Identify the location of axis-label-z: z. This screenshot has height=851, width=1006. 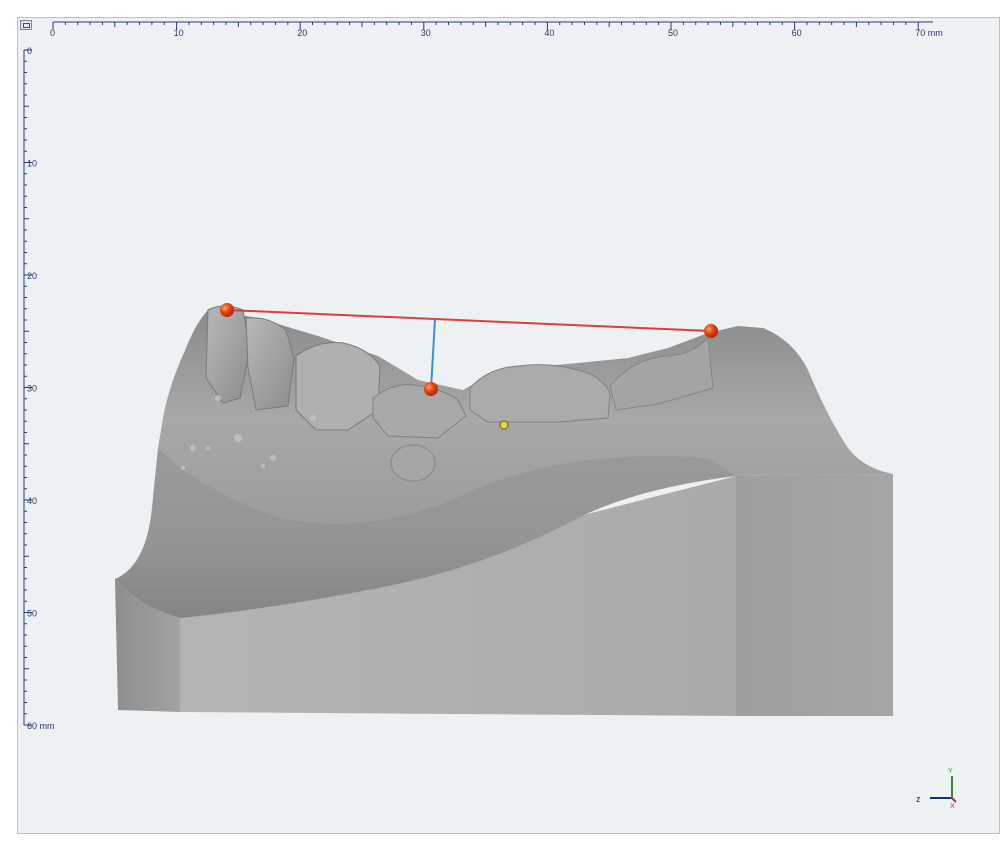
(918, 799).